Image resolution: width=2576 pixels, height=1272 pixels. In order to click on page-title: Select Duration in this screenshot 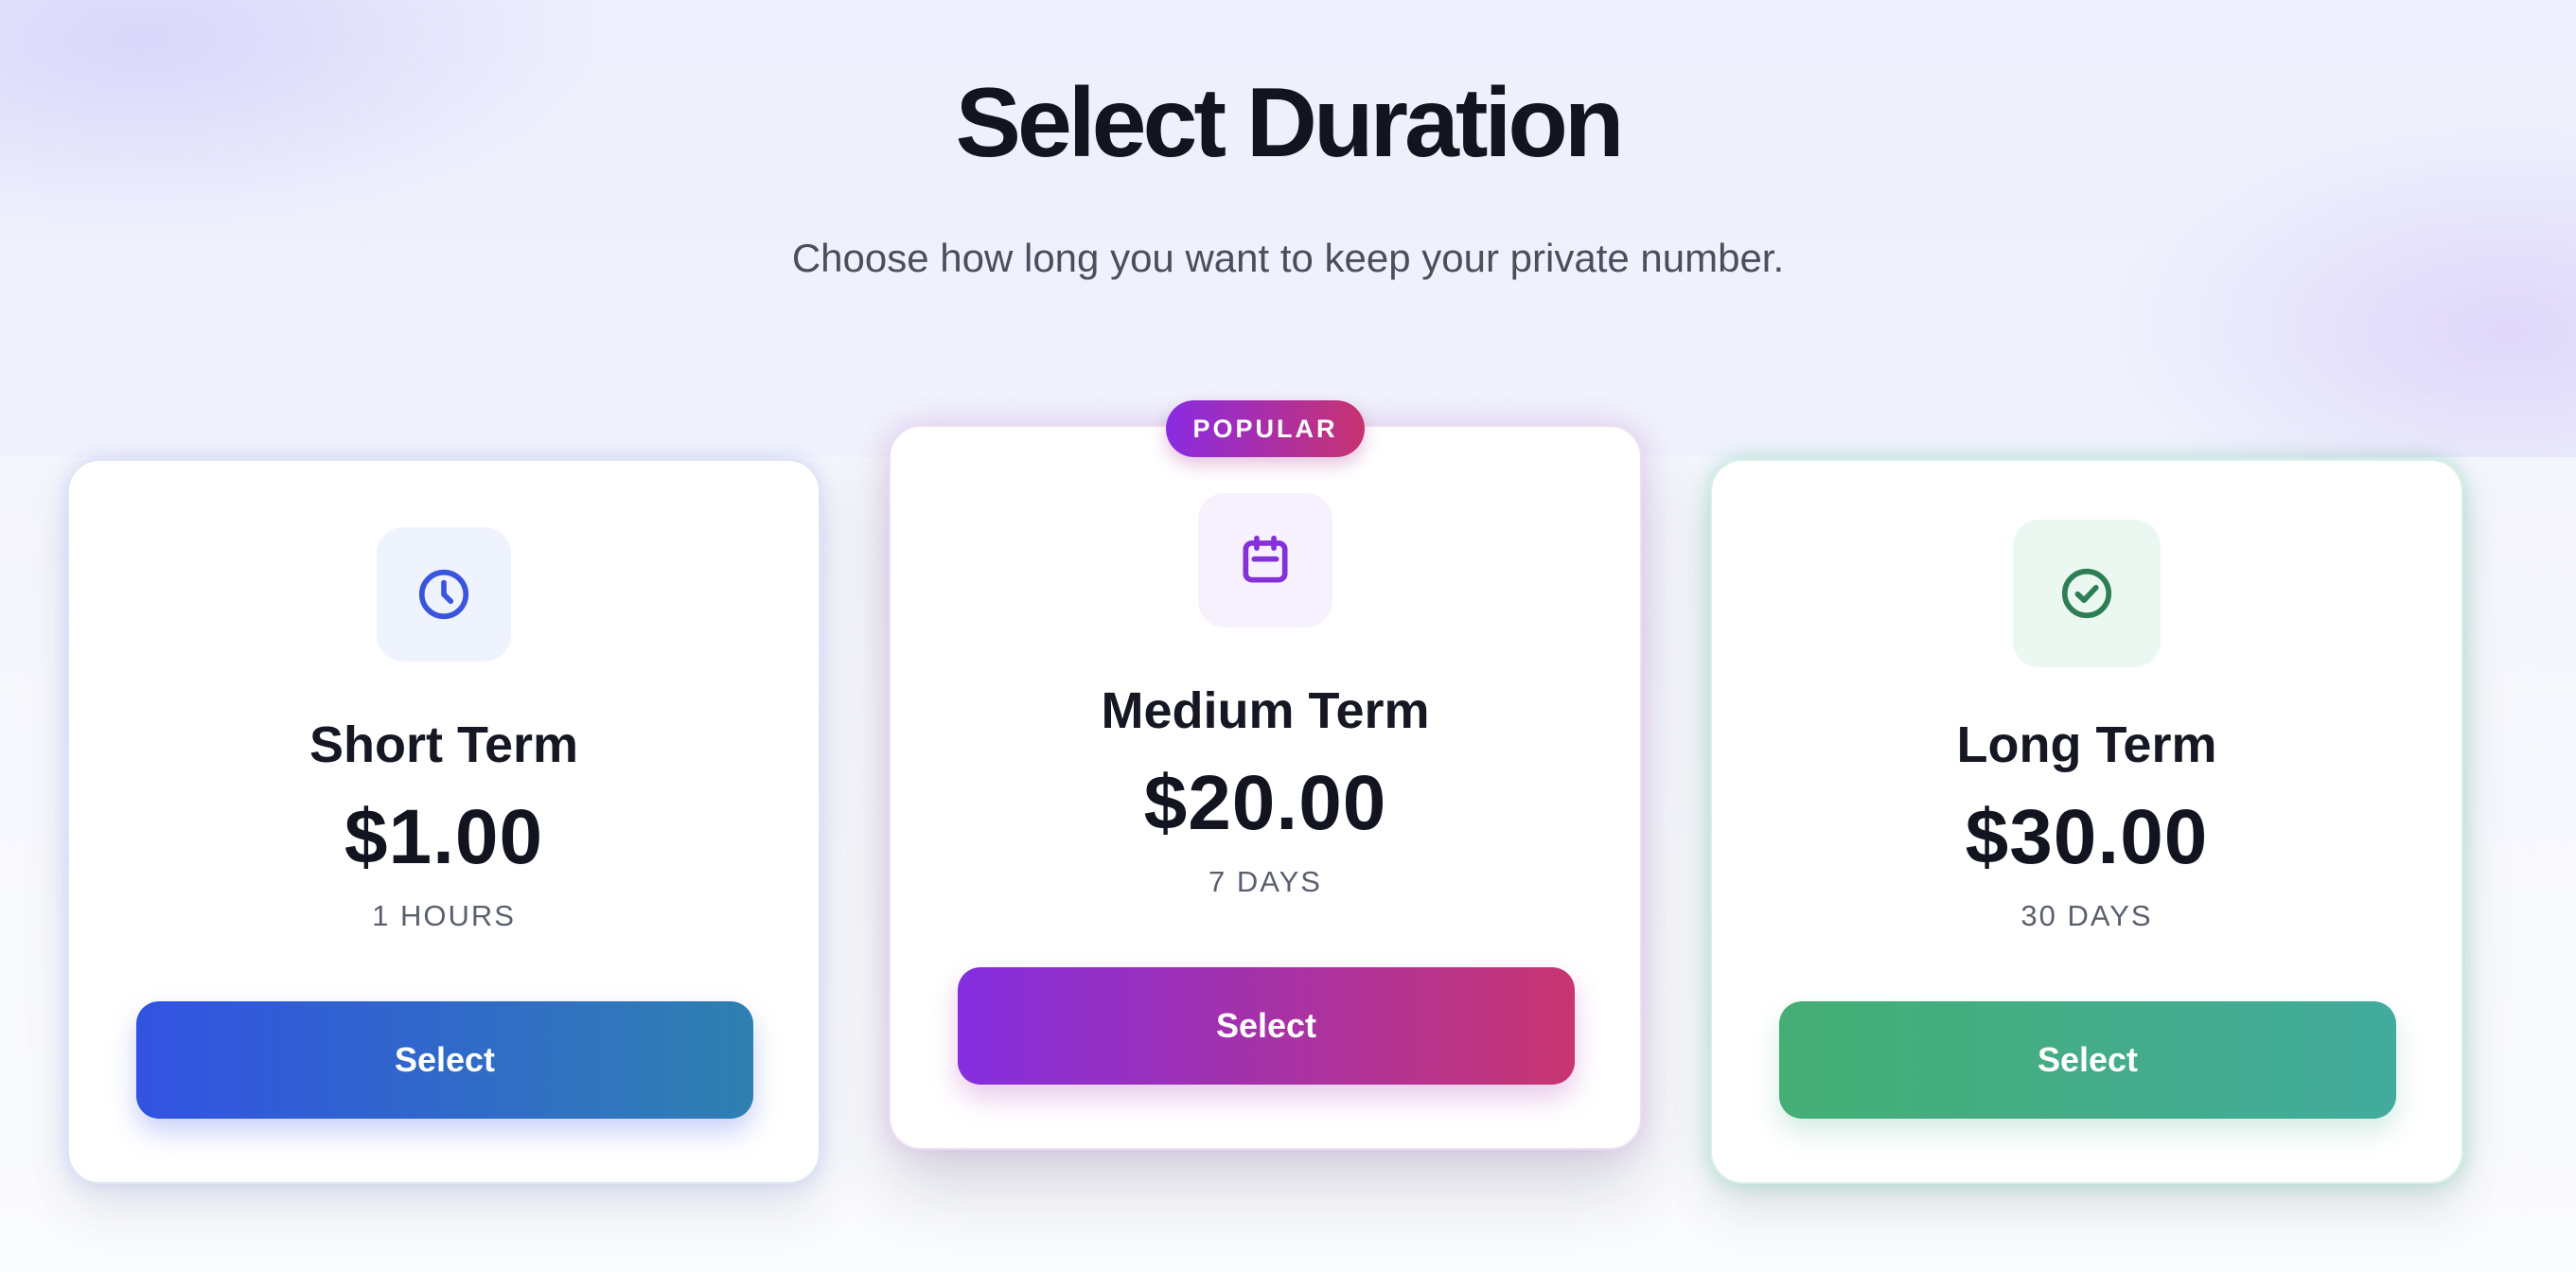, I will do `click(1290, 123)`.